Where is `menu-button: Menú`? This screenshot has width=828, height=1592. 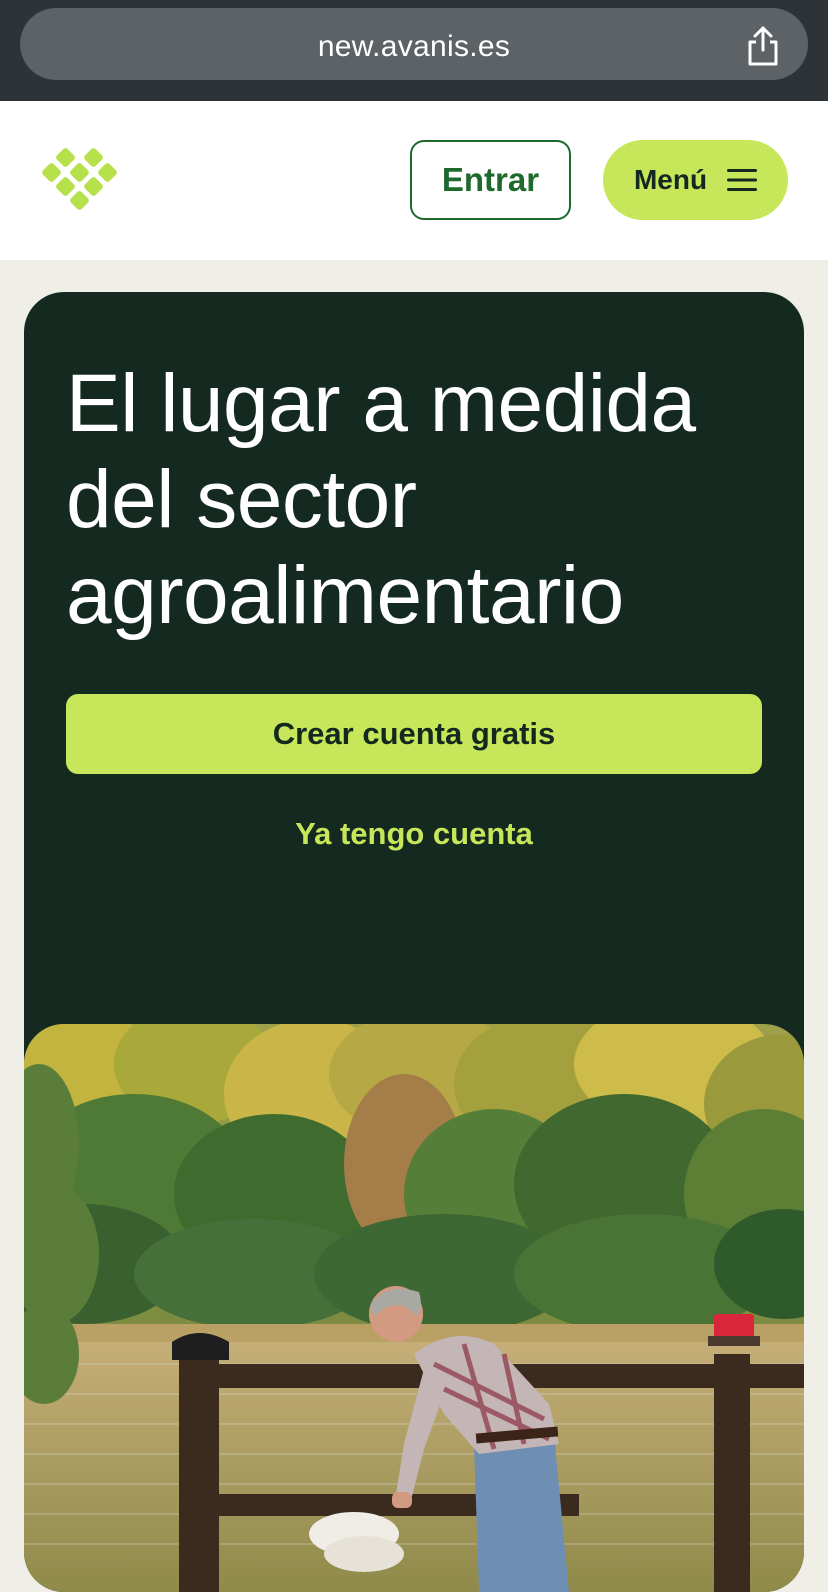
menu-button: Menú is located at coordinates (695, 180).